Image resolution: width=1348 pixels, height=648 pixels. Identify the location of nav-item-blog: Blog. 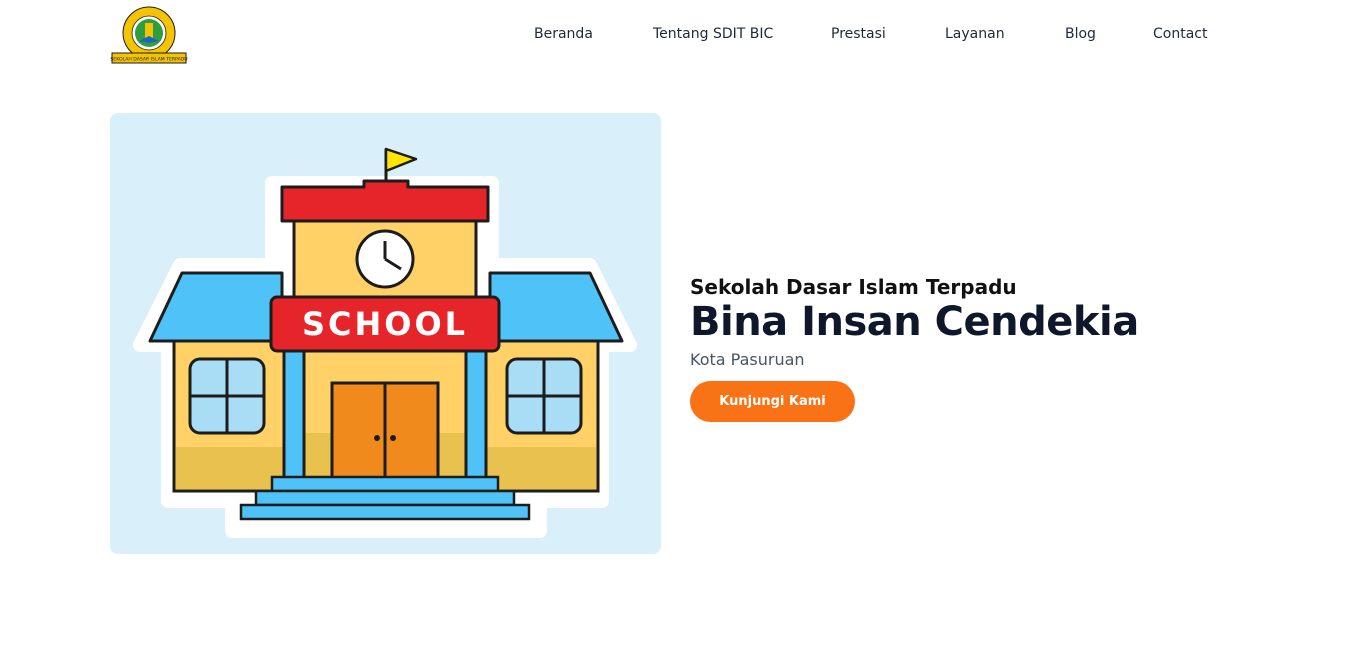
(1080, 34).